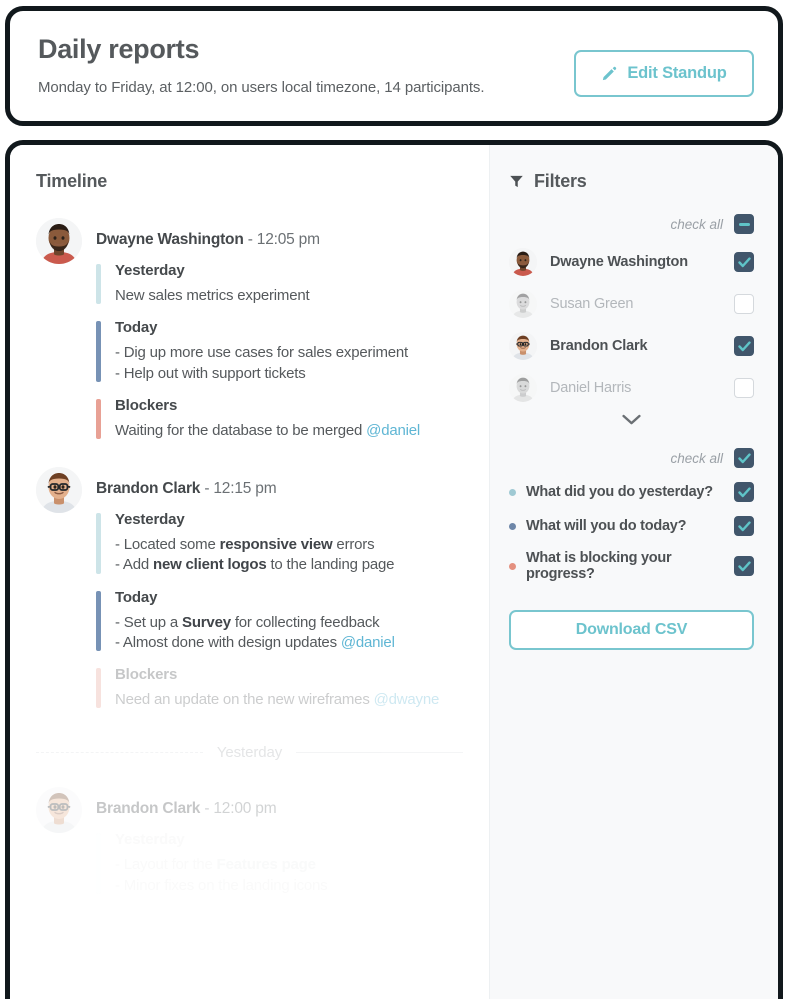 The image size is (788, 999). Describe the element at coordinates (631, 458) in the screenshot. I see `questions-check-all-row: check all` at that location.